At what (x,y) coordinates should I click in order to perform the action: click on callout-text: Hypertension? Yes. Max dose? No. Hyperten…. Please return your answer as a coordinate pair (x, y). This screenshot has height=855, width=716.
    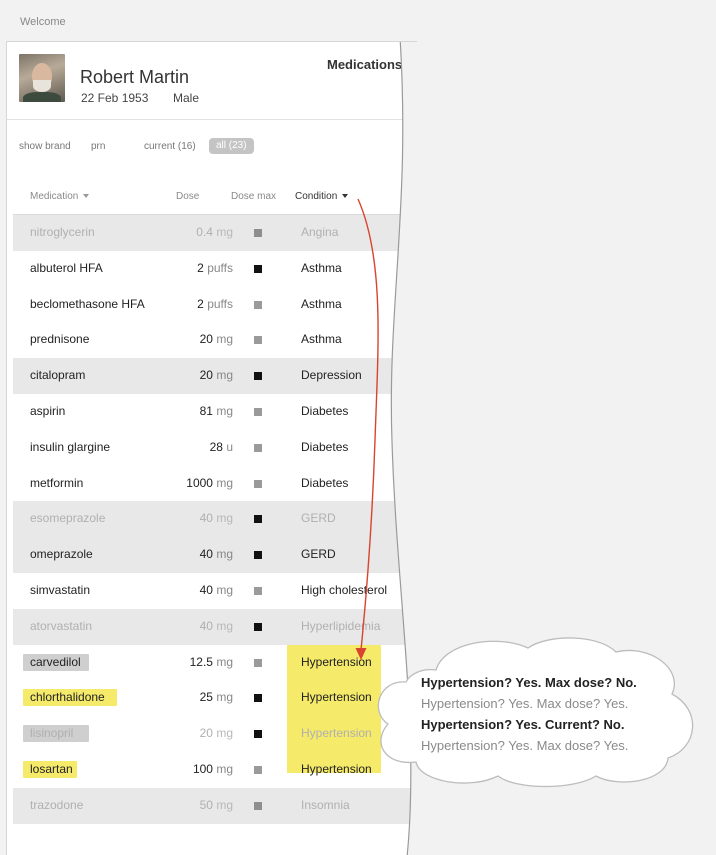
    Looking at the image, I should click on (529, 714).